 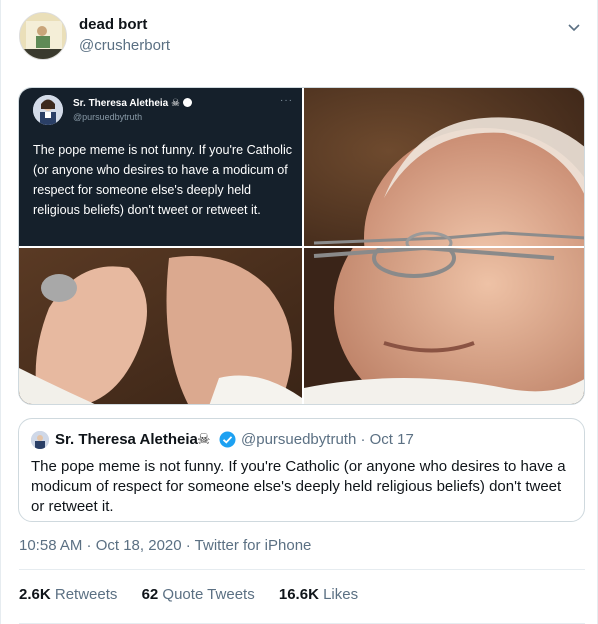 I want to click on media-image-pope-face-bottom, so click(x=444, y=326).